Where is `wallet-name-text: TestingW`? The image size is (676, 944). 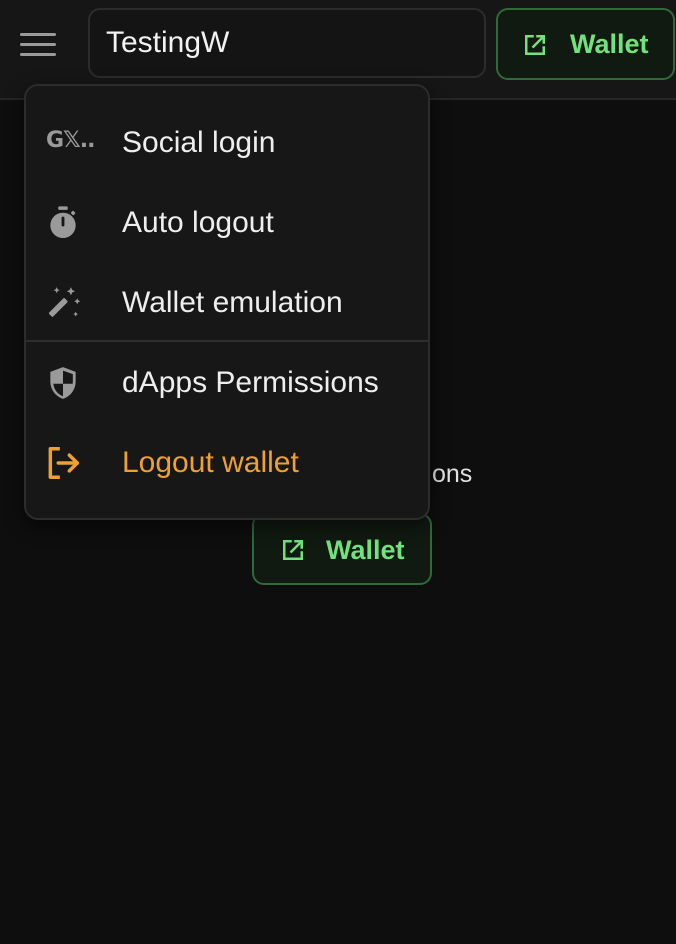 wallet-name-text: TestingW is located at coordinates (168, 42).